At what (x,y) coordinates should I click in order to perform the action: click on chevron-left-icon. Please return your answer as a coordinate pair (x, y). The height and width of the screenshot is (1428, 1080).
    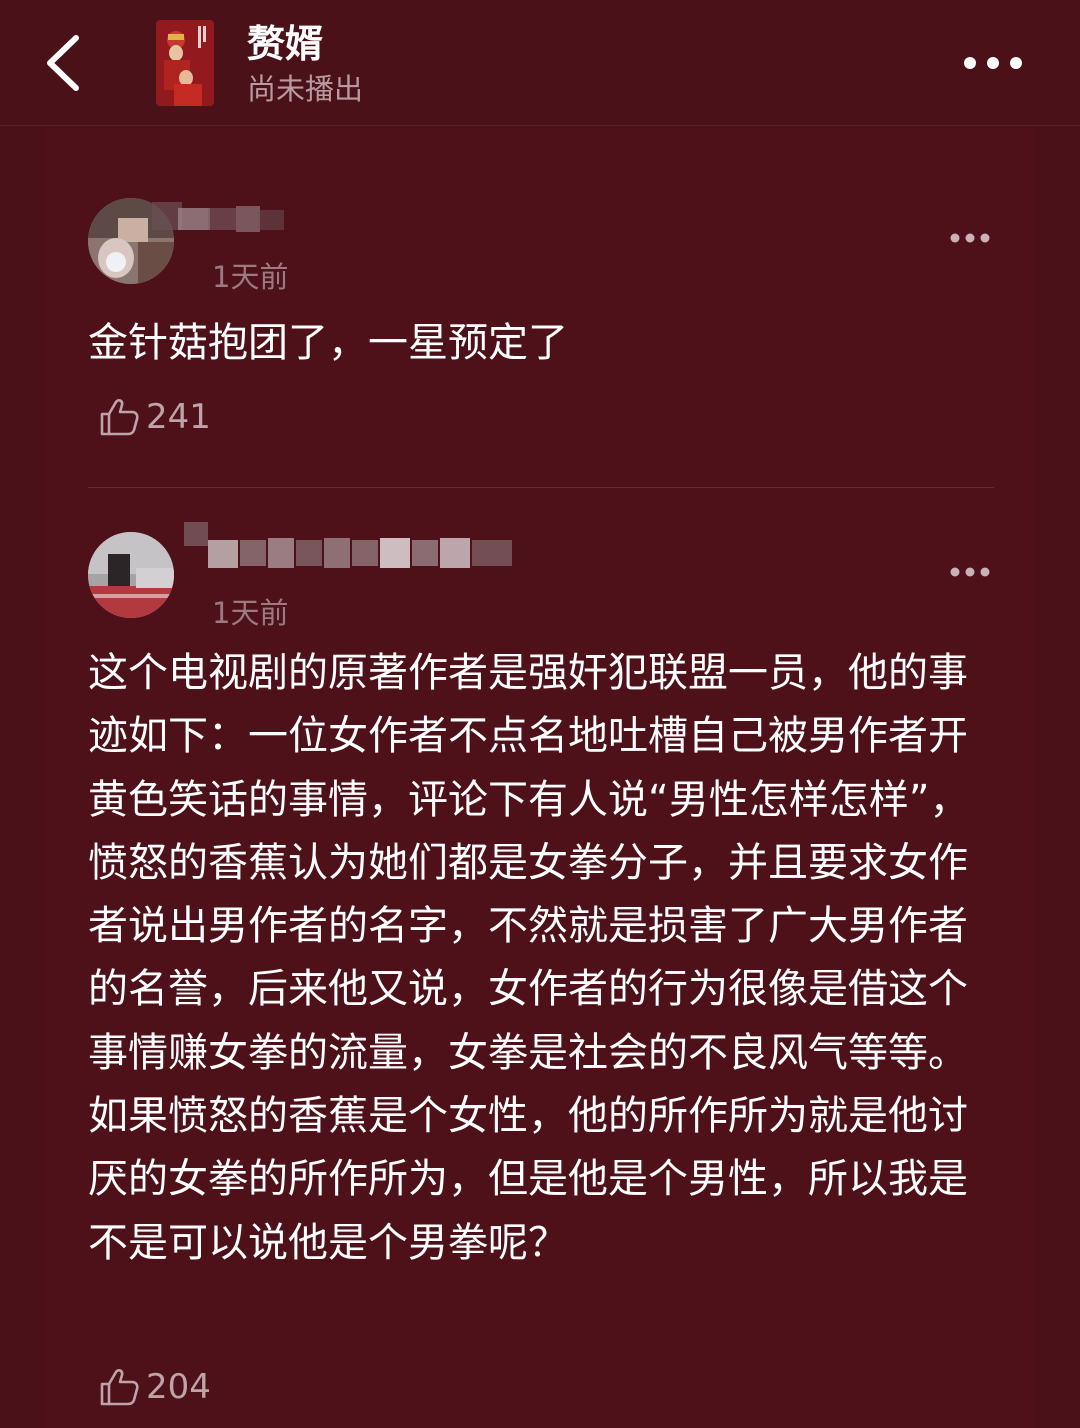
    Looking at the image, I should click on (63, 63).